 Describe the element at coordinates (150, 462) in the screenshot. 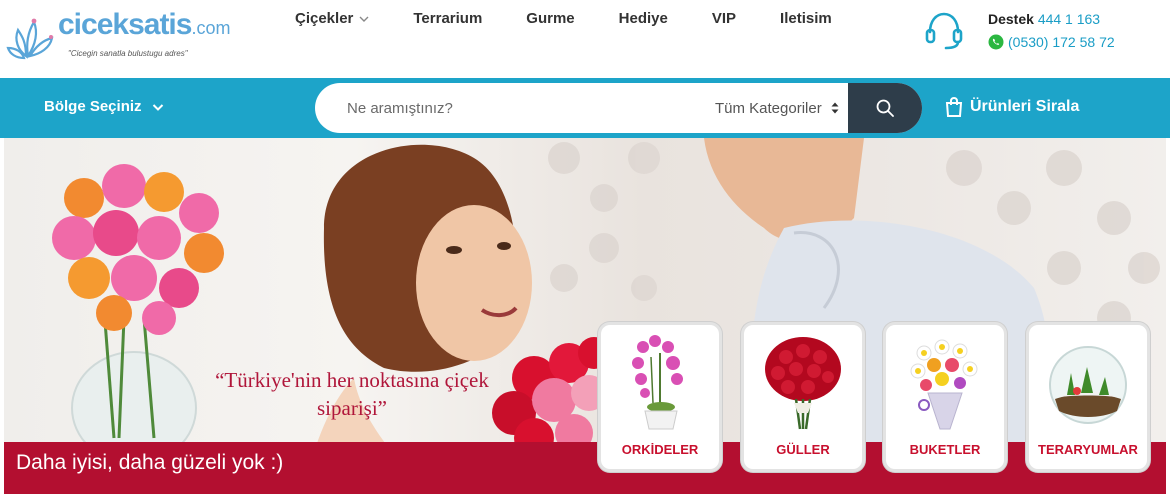

I see `hero-slogan: Daha iyisi, daha güzeli yok :)` at that location.